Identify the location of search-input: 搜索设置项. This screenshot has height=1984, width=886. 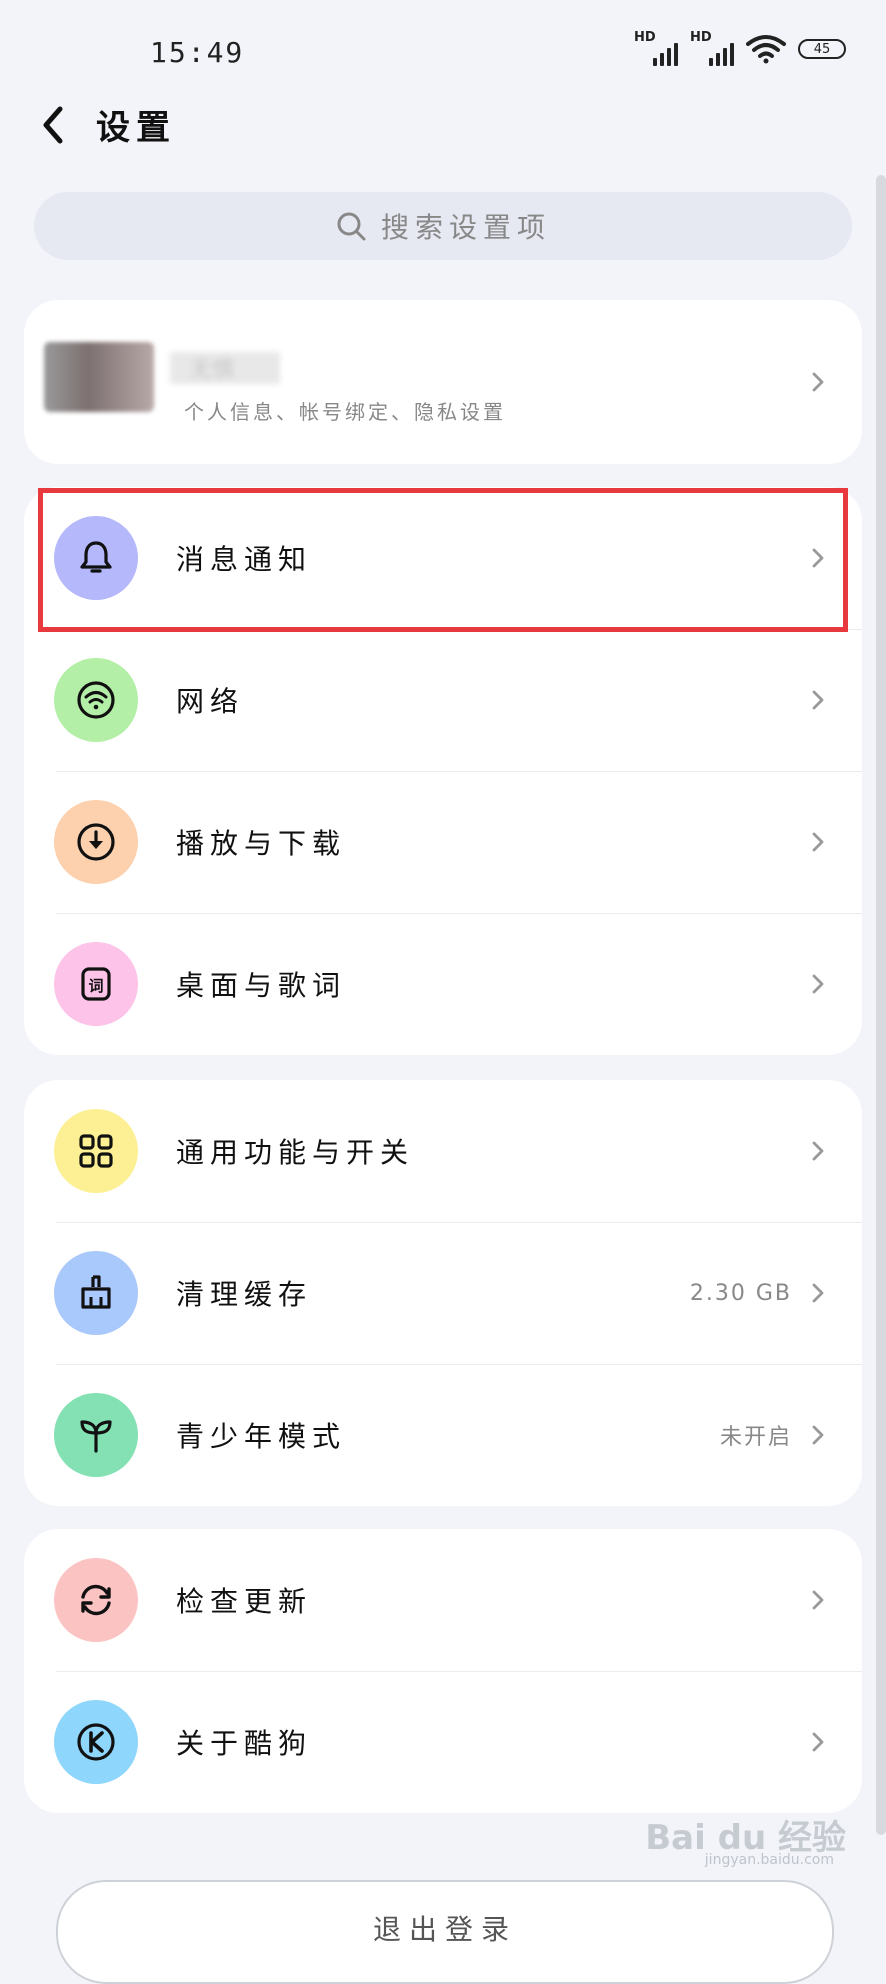
(443, 226).